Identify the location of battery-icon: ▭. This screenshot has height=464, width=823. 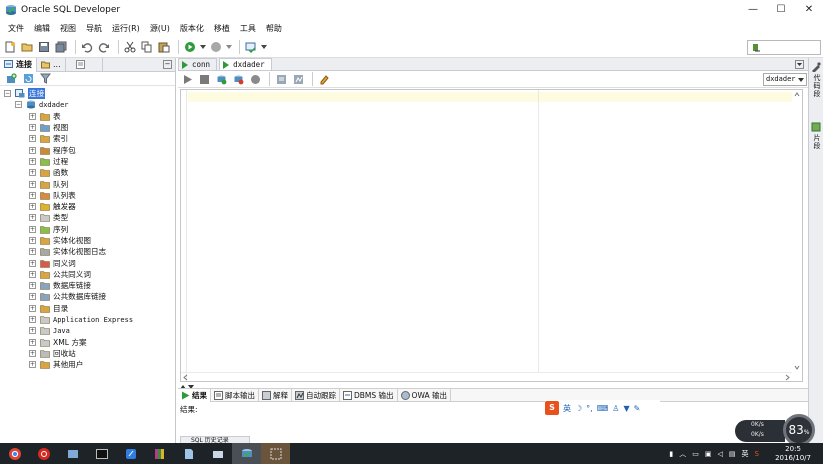
(695, 454).